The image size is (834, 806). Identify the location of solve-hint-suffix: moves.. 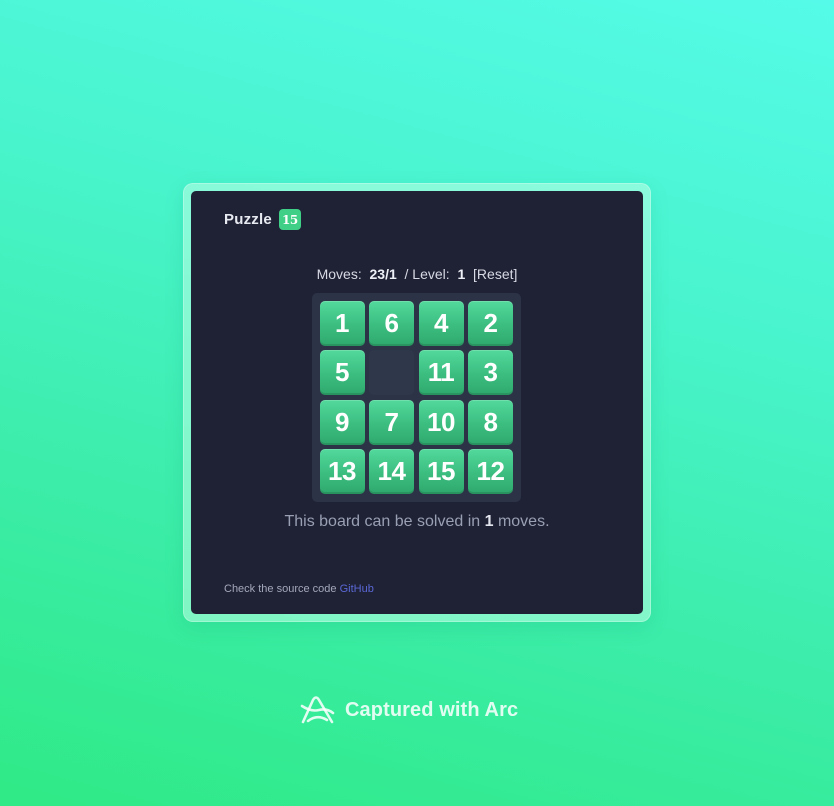
(523, 521).